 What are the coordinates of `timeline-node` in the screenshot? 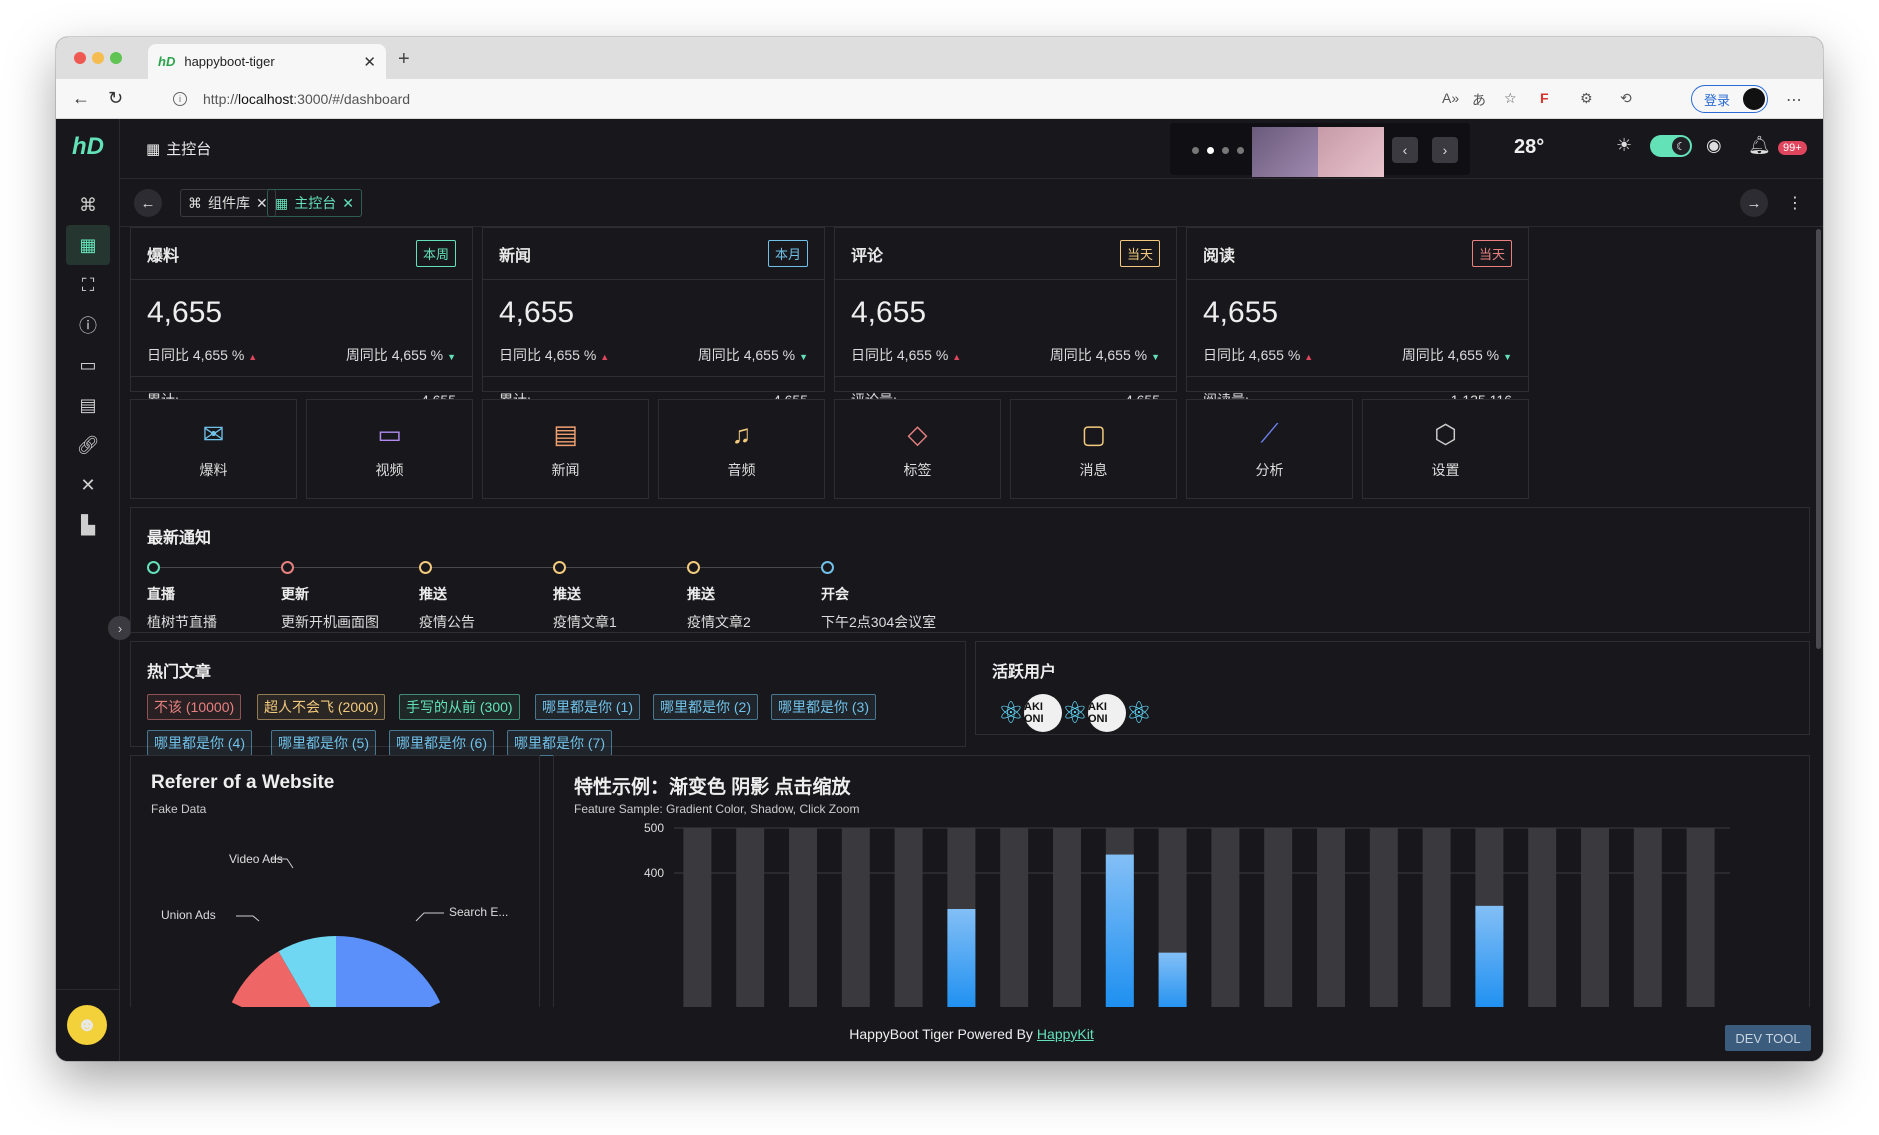 It's located at (827, 567).